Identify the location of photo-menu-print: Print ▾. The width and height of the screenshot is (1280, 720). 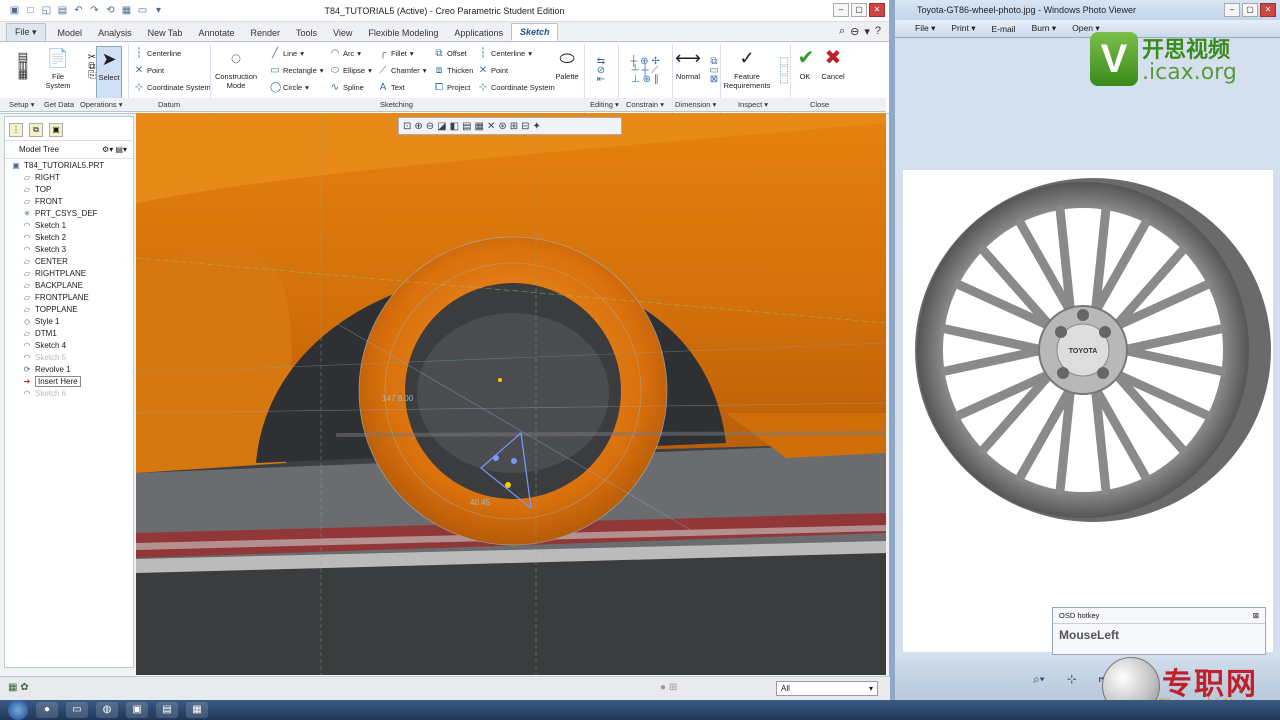
(963, 28).